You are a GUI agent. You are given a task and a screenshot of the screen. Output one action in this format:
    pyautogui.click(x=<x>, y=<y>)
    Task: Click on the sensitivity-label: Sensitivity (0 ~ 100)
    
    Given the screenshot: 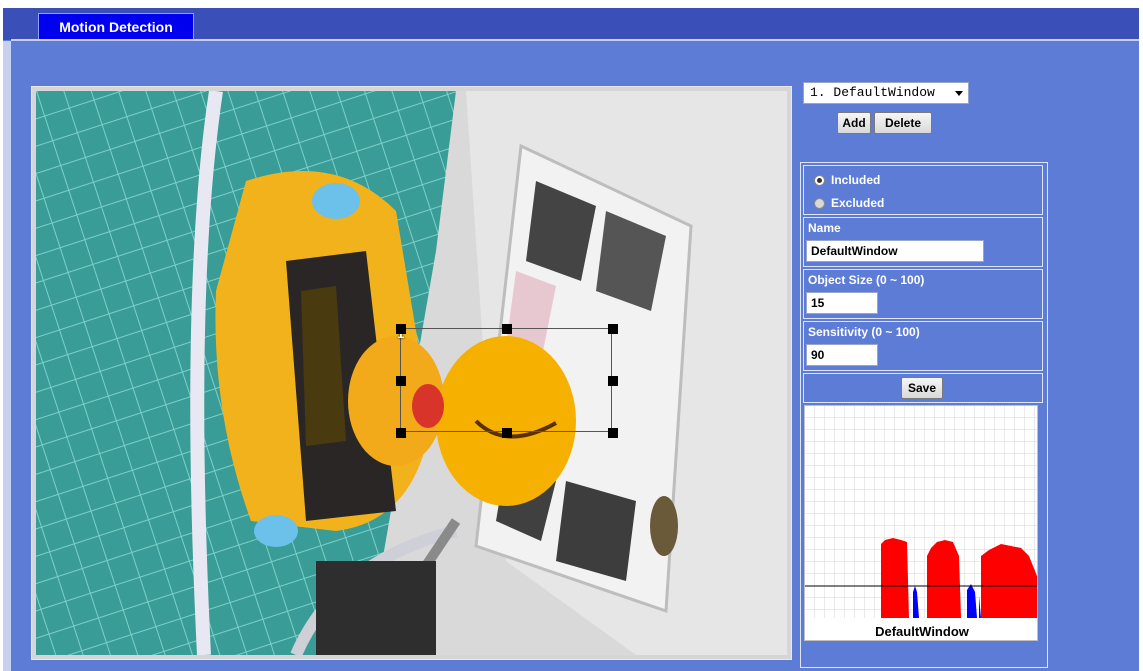 What is the action you would take?
    pyautogui.click(x=864, y=332)
    